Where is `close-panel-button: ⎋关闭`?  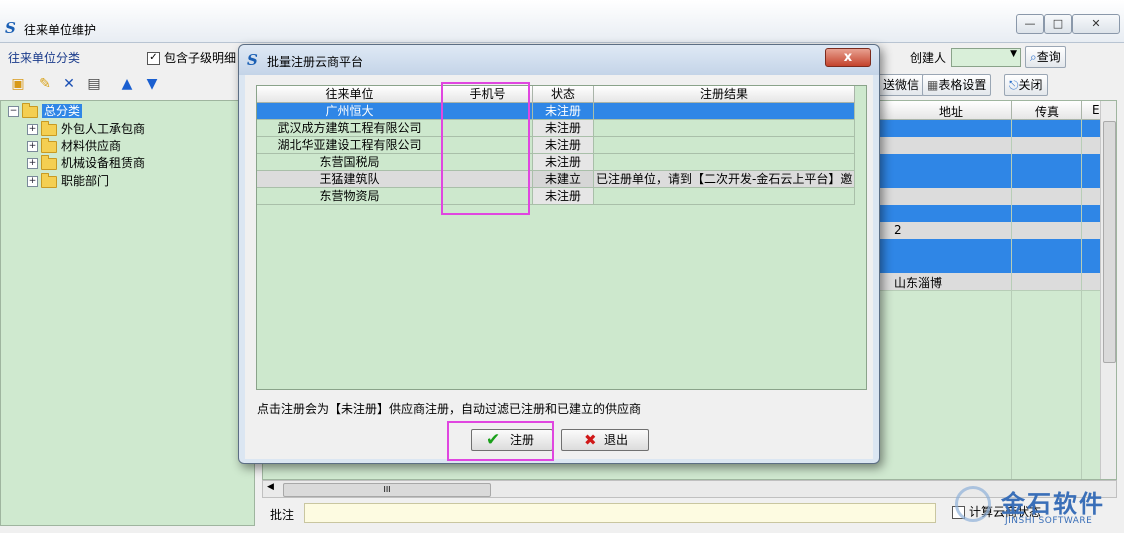 close-panel-button: ⎋关闭 is located at coordinates (1026, 85).